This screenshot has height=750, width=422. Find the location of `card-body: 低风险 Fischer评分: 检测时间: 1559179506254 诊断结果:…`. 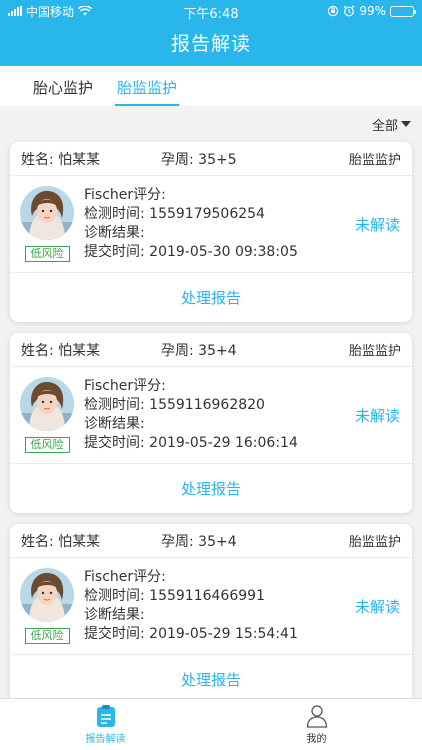

card-body: 低风险 Fischer评分: 检测时间: 1559179506254 诊断结果:… is located at coordinates (211, 224).